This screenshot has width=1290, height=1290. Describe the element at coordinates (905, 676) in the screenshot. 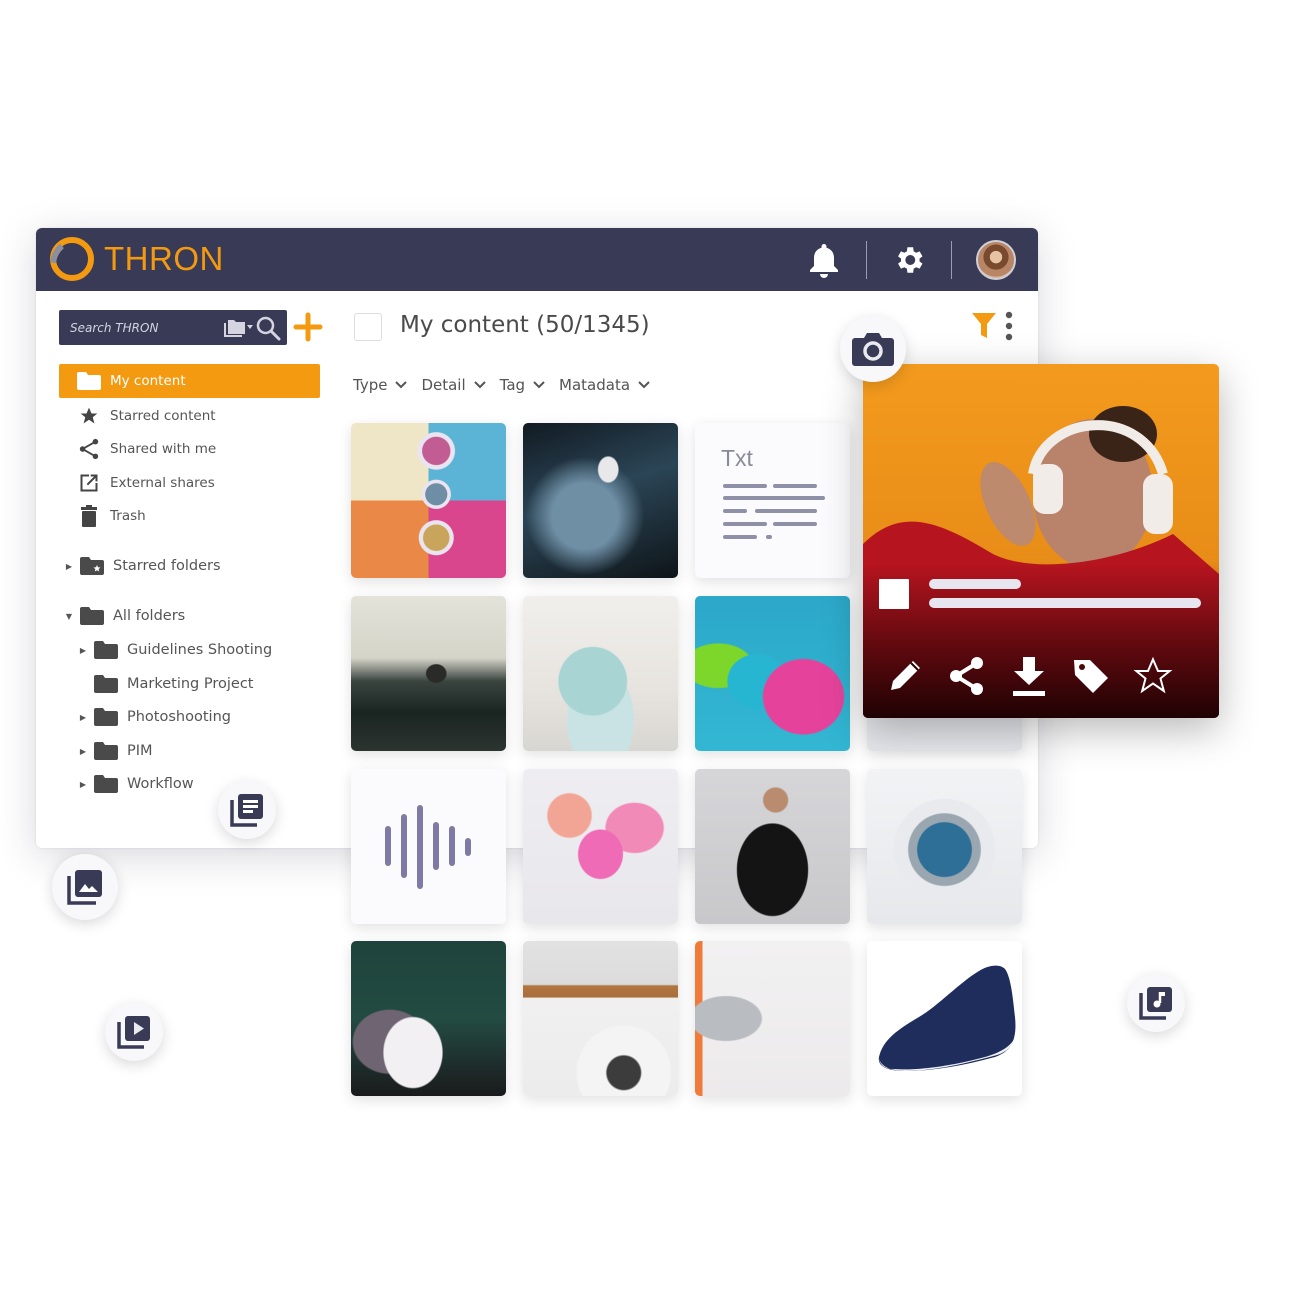

I see `edit-icon` at that location.